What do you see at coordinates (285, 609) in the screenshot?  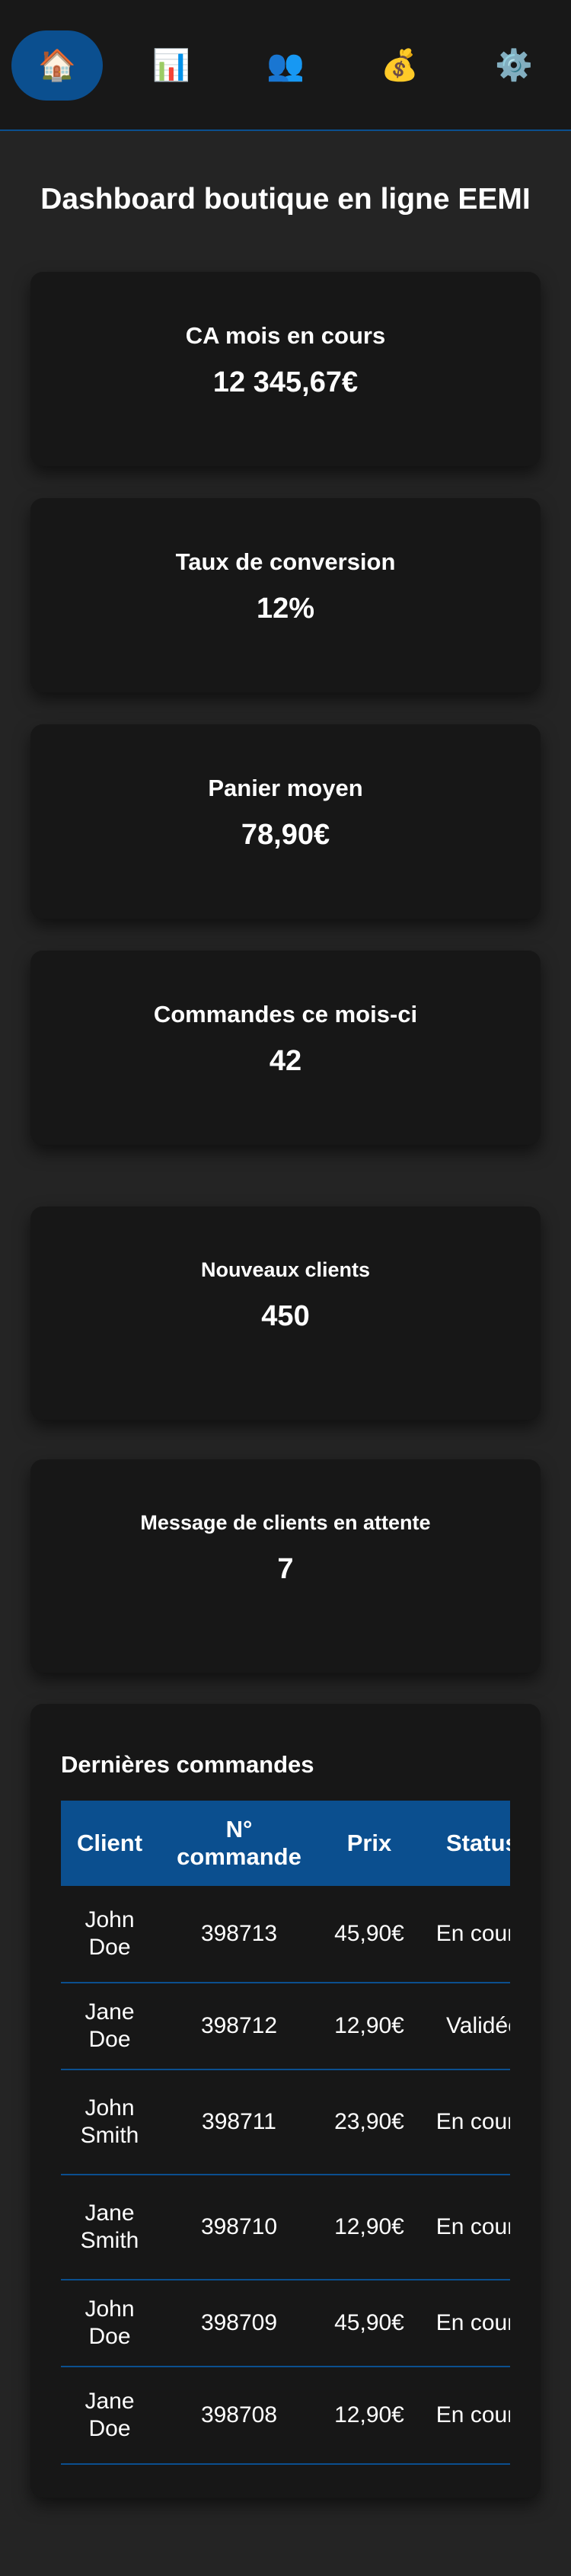 I see `stat-value: 12%` at bounding box center [285, 609].